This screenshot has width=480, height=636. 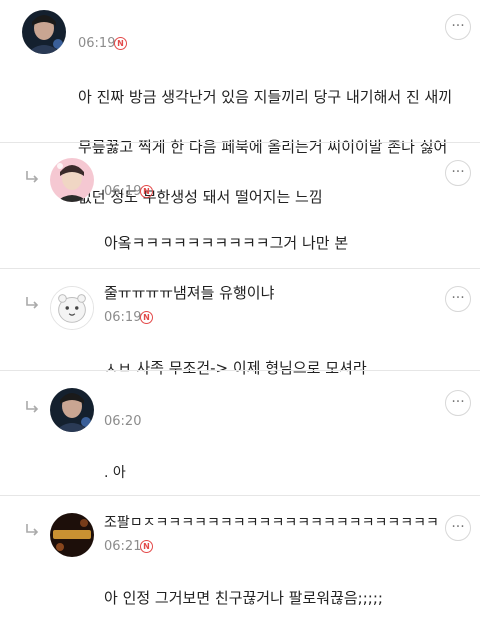 I want to click on comment-line: 아옼ㅋㅋㅋㅋㅋㅋㅋㅋㅋㅋ그거 나만 본, so click(x=226, y=243).